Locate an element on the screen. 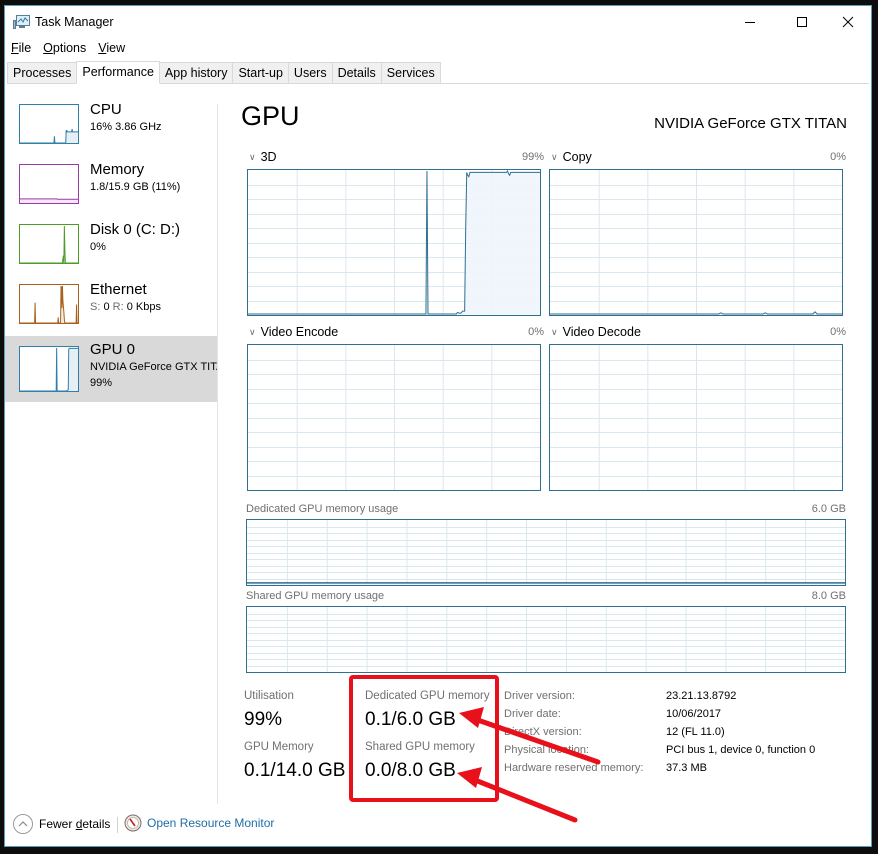 The width and height of the screenshot is (878, 854). info-row-driver-version: Driver version: 23.21.13.8792 is located at coordinates (620, 698).